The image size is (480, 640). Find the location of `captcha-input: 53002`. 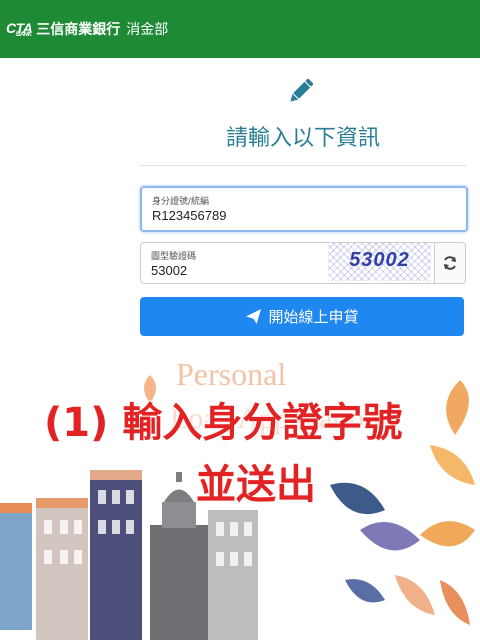

captcha-input: 53002 is located at coordinates (169, 270).